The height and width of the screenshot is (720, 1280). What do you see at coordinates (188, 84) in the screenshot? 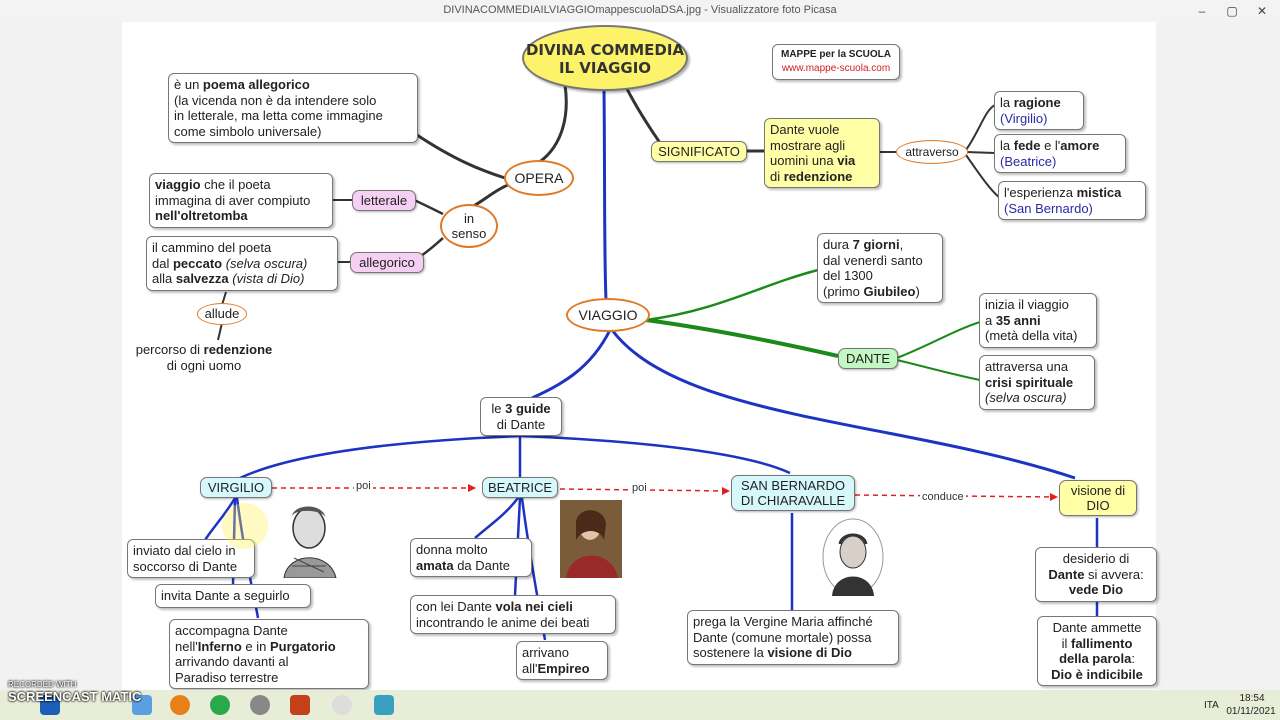
I see `text: è un` at bounding box center [188, 84].